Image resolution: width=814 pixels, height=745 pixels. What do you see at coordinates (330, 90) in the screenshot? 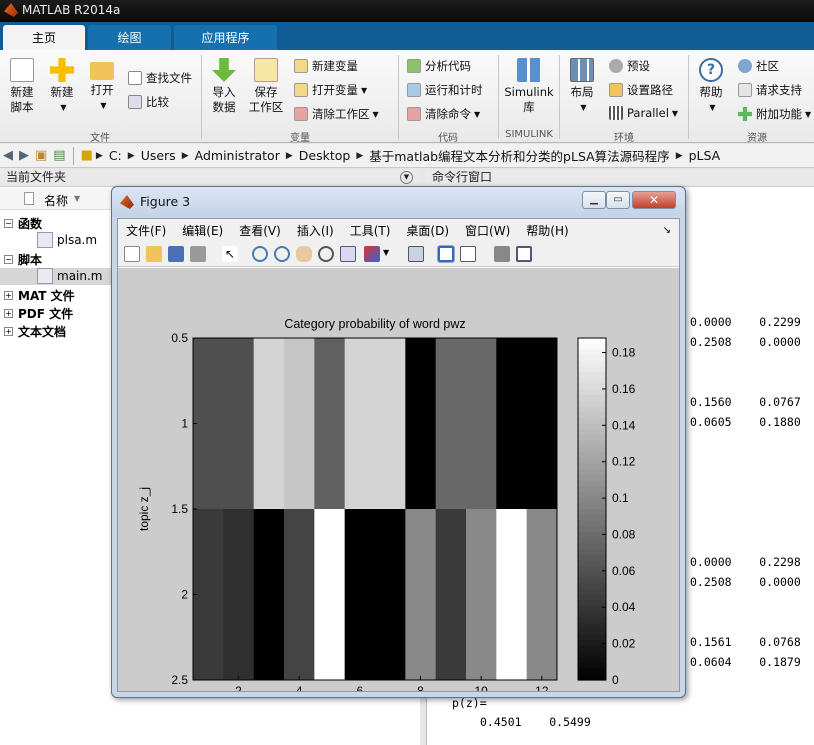
I see `open-variable-button: 打开变量 ▼` at bounding box center [330, 90].